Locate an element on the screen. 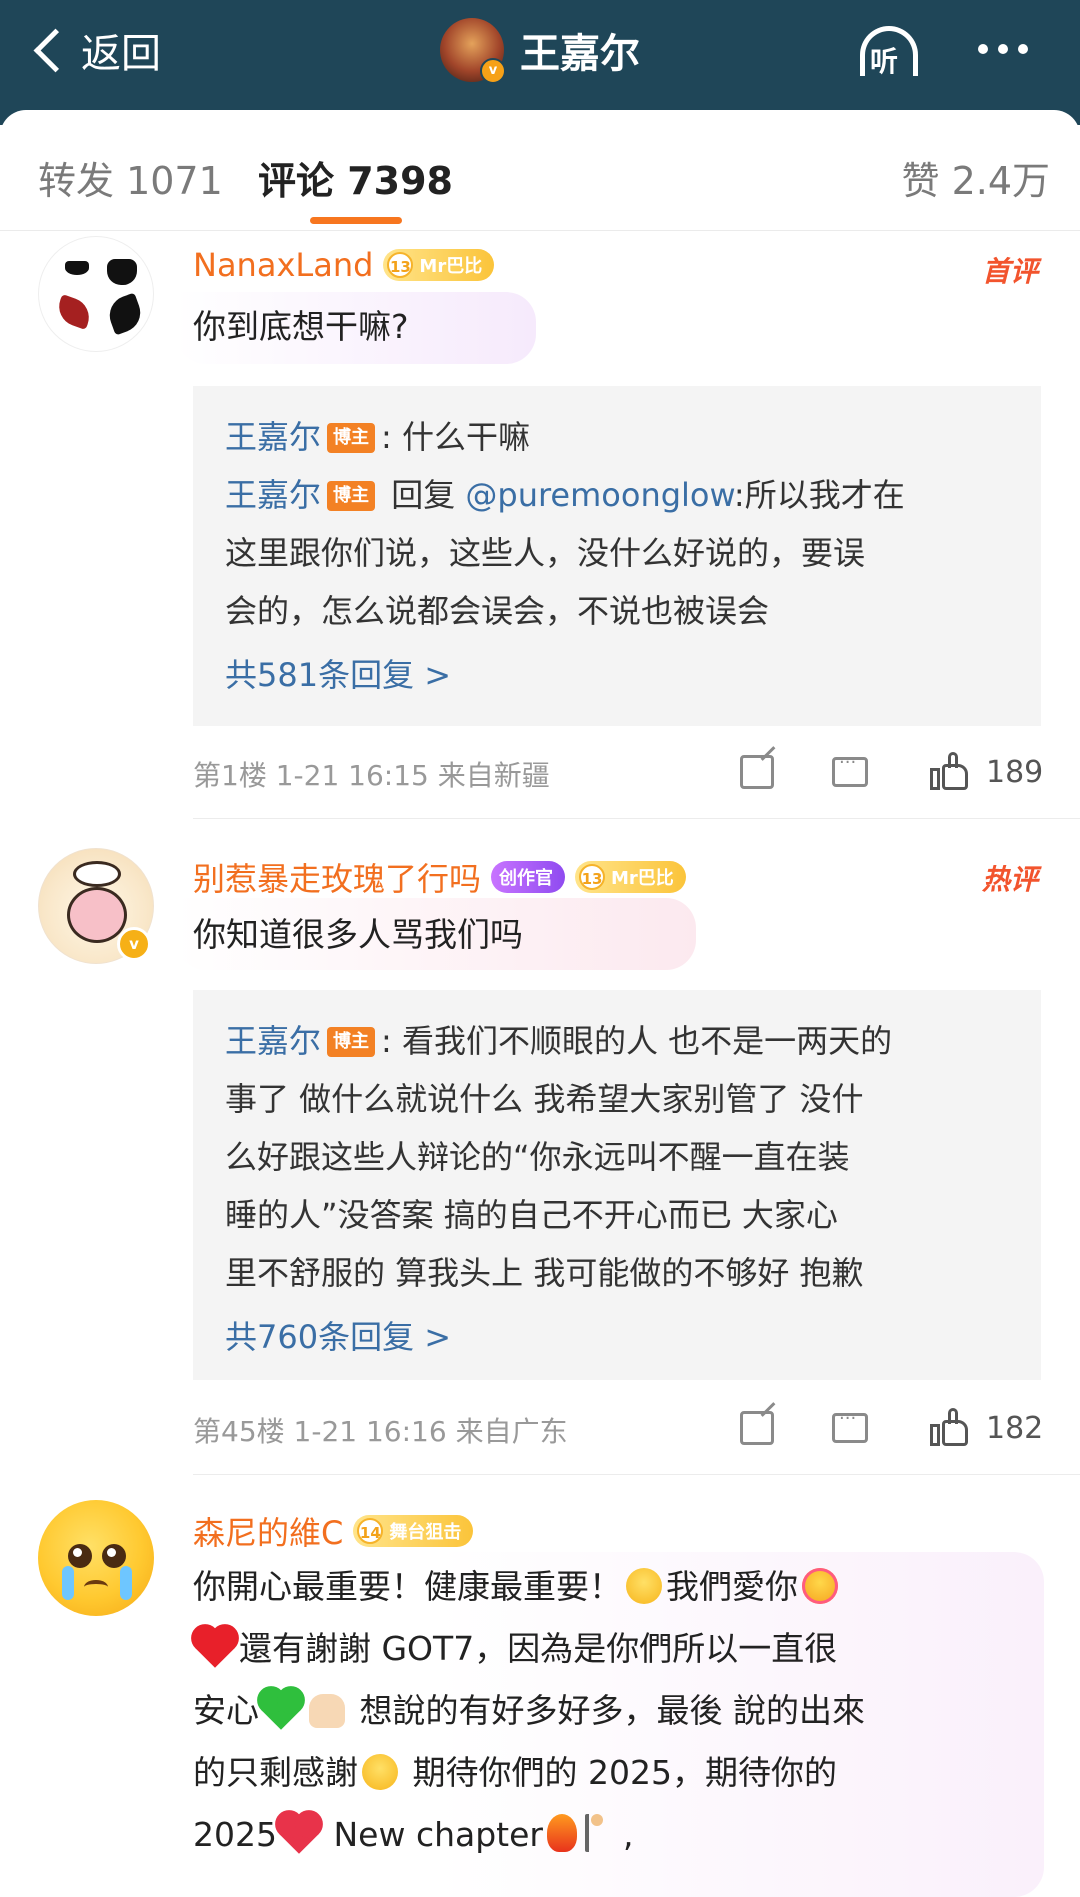 Image resolution: width=1080 pixels, height=1897 pixels. fire-icon is located at coordinates (562, 1833).